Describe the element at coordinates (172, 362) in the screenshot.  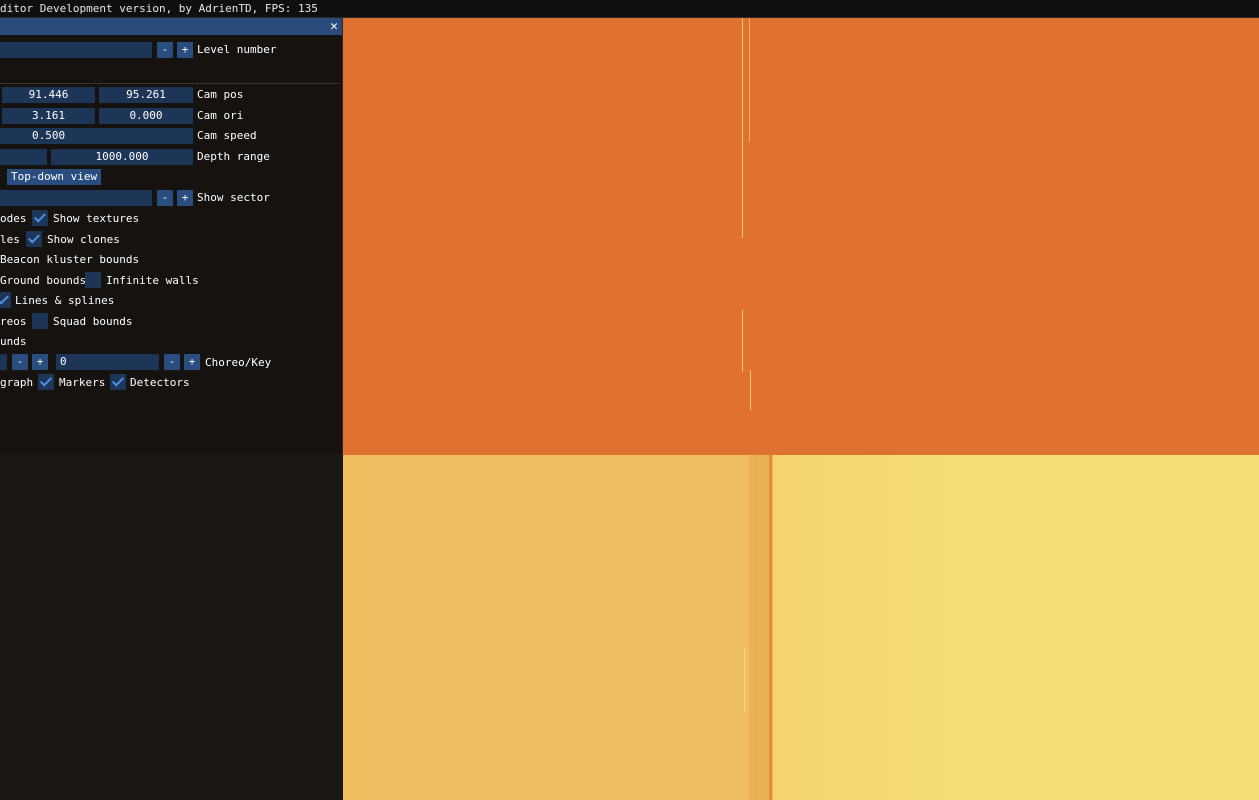
I see `choreo-decrement-button: -` at that location.